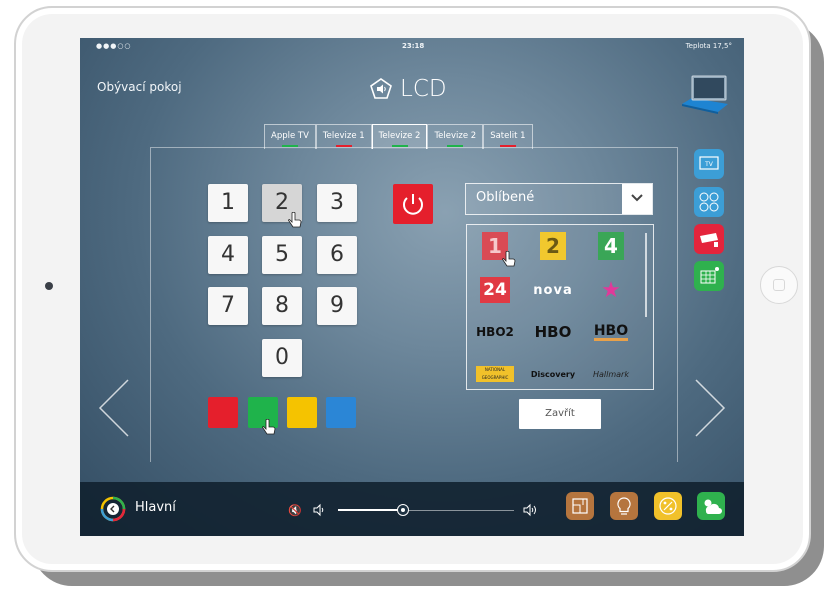  Describe the element at coordinates (705, 94) in the screenshot. I see `lcd-device-icon` at that location.